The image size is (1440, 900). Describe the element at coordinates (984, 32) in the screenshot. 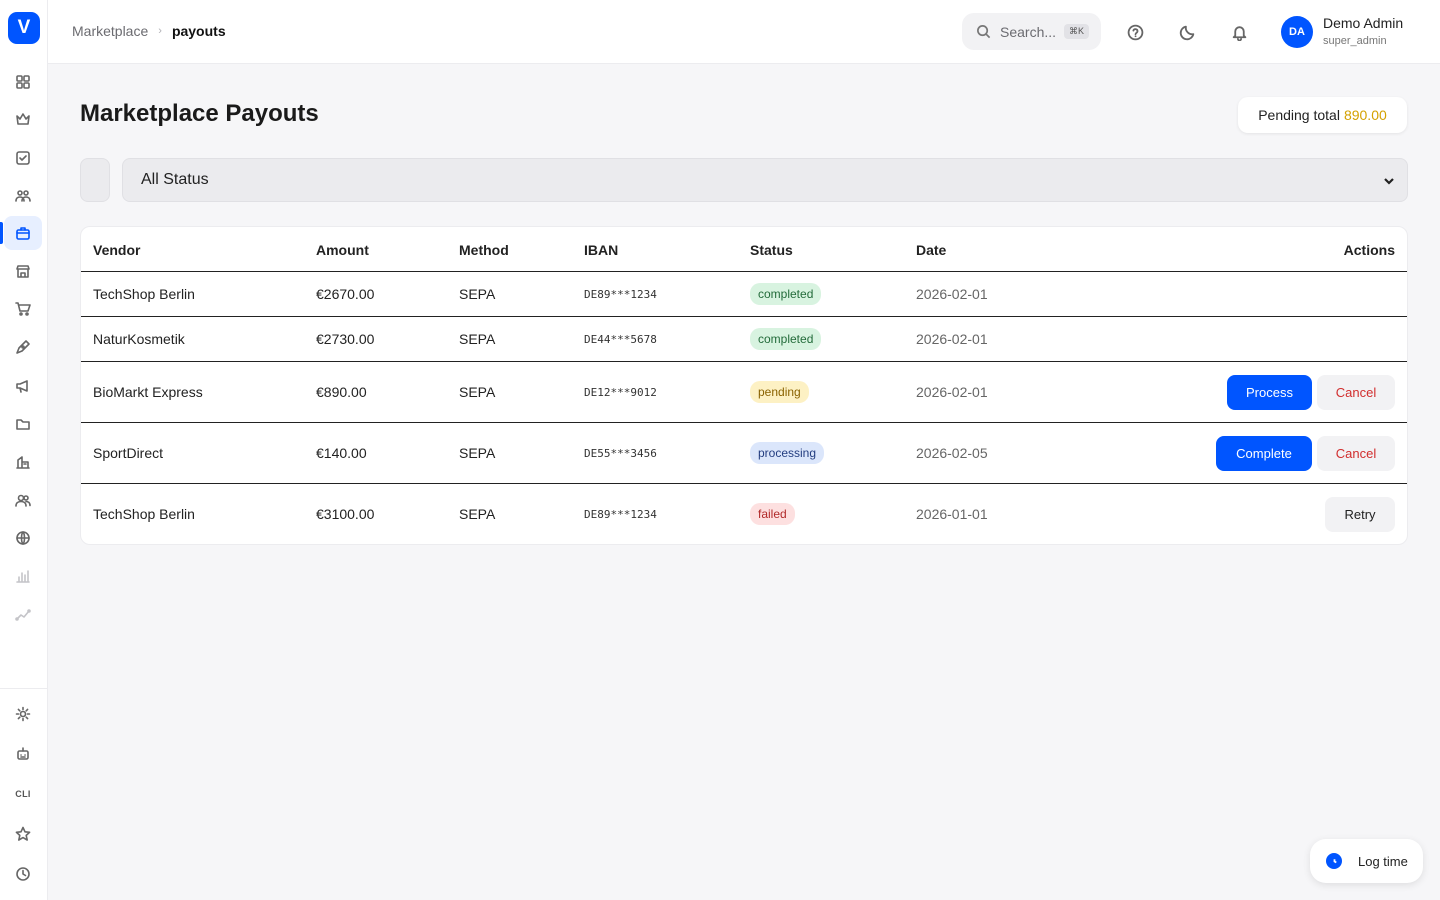

I see `search-icon` at that location.